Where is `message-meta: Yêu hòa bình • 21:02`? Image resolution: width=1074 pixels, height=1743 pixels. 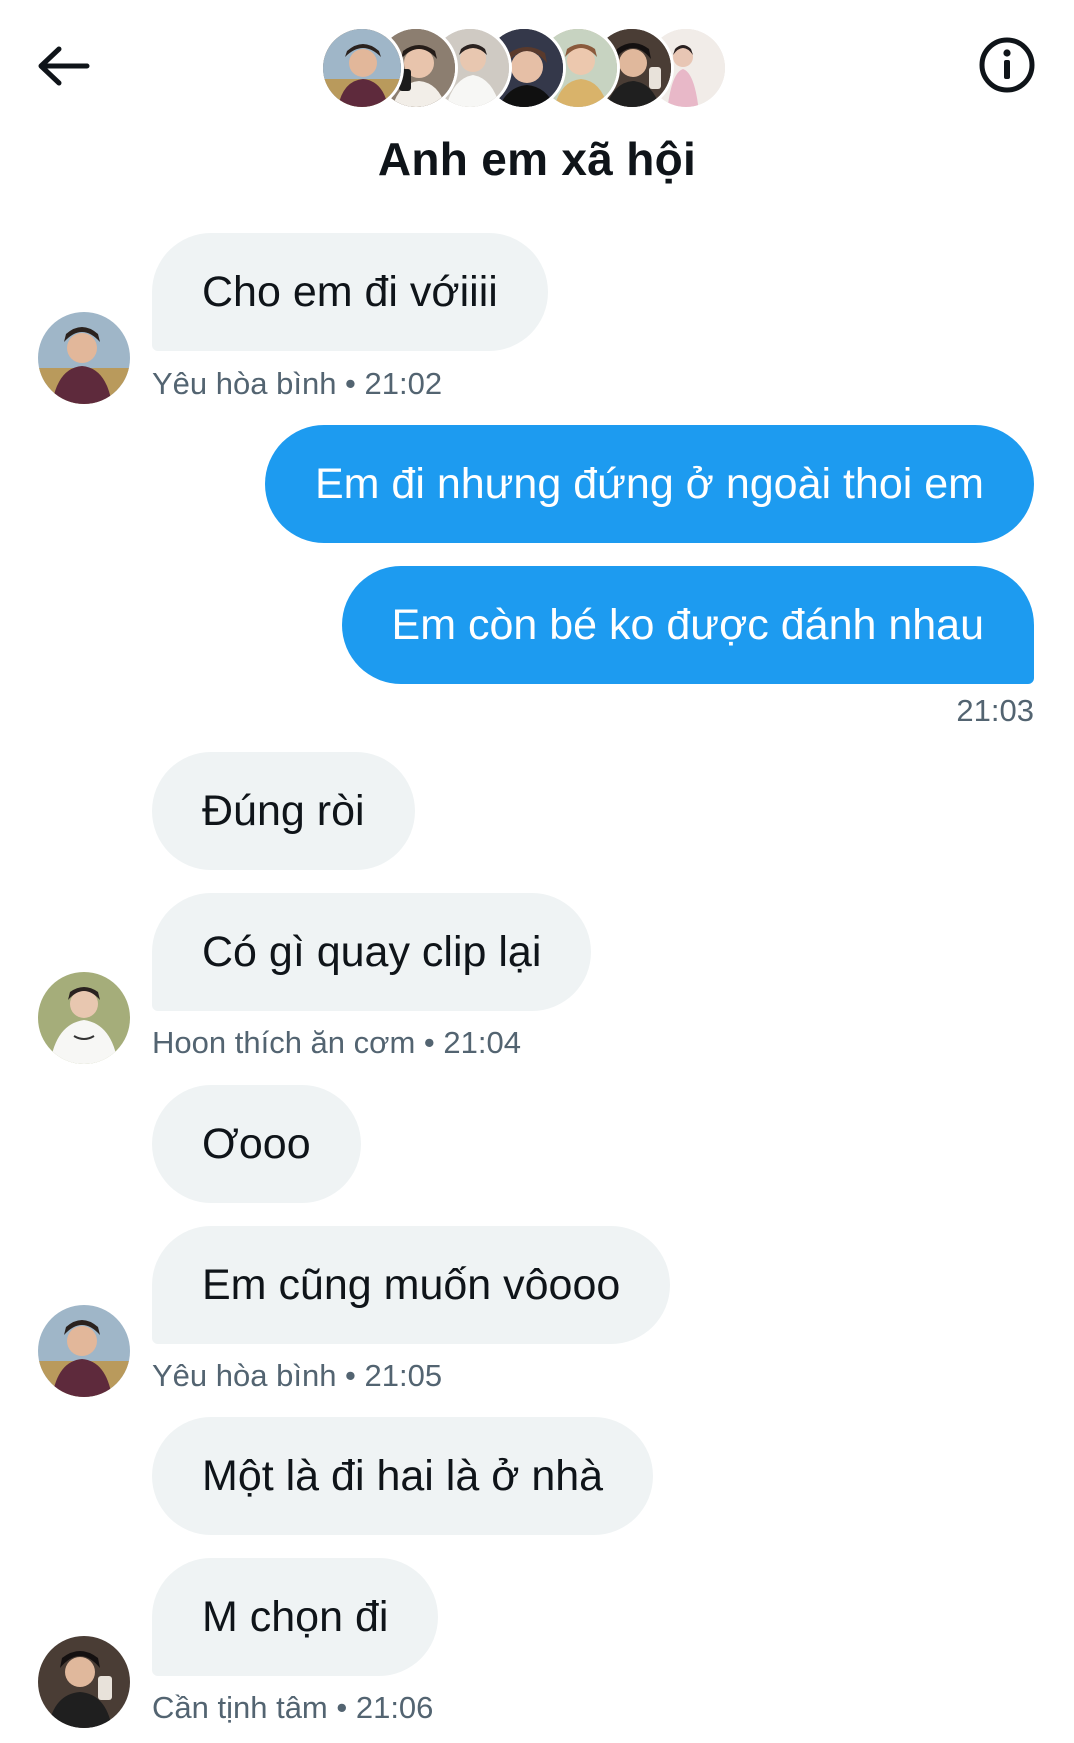 message-meta: Yêu hòa bình • 21:02 is located at coordinates (297, 383).